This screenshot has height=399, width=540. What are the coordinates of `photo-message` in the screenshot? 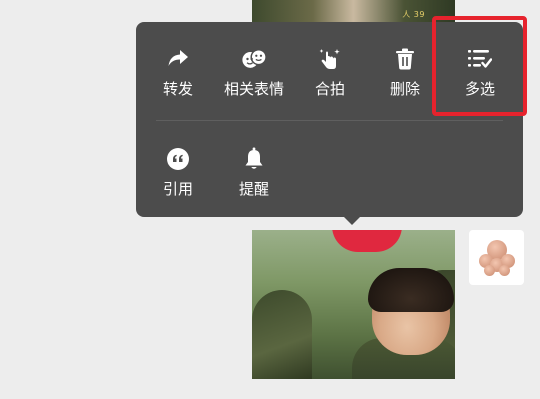 It's located at (353, 304).